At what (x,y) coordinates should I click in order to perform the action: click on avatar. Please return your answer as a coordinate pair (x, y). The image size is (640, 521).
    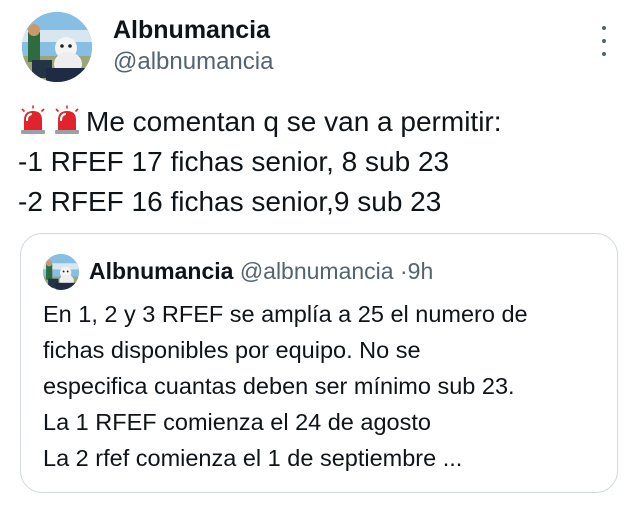
    Looking at the image, I should click on (57, 47).